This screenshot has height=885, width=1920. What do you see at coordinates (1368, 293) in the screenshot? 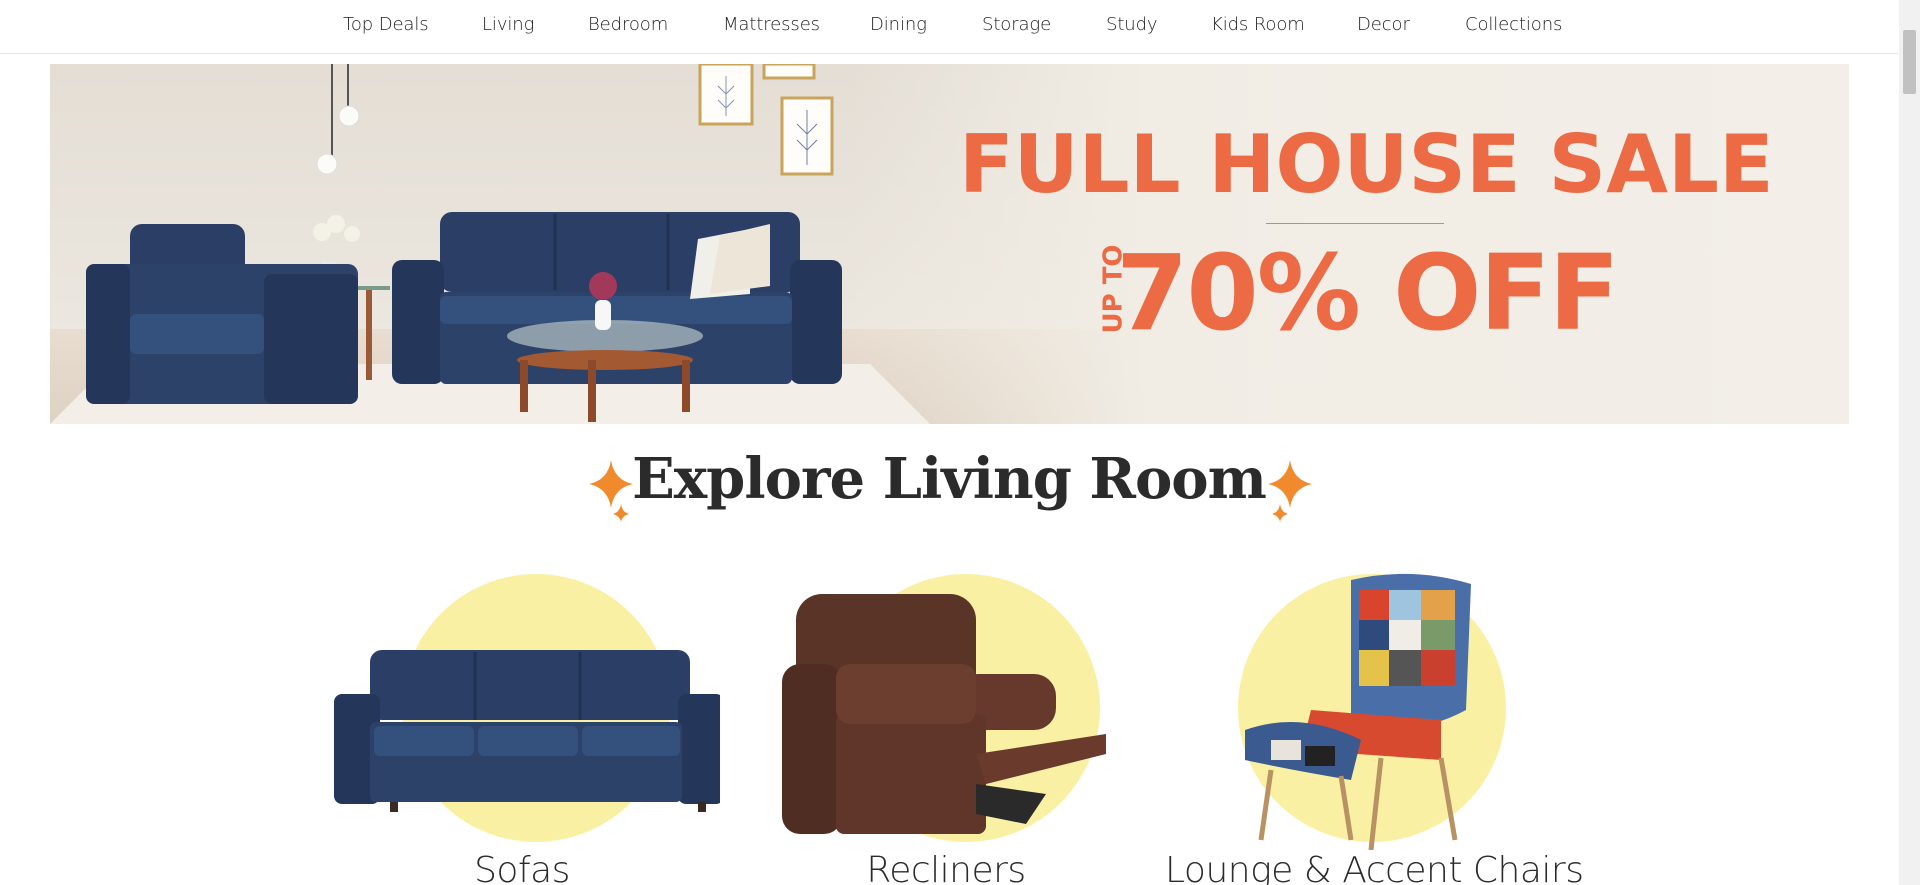
I see `sale-discount: 70% OFF` at bounding box center [1368, 293].